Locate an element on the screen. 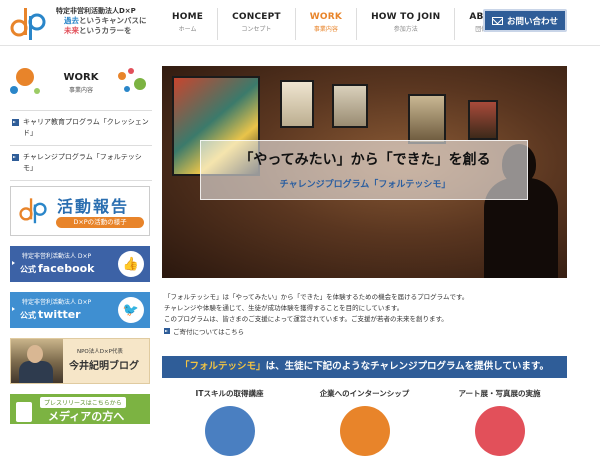  org-name: 特定非営利活動法人D×P is located at coordinates (96, 11).